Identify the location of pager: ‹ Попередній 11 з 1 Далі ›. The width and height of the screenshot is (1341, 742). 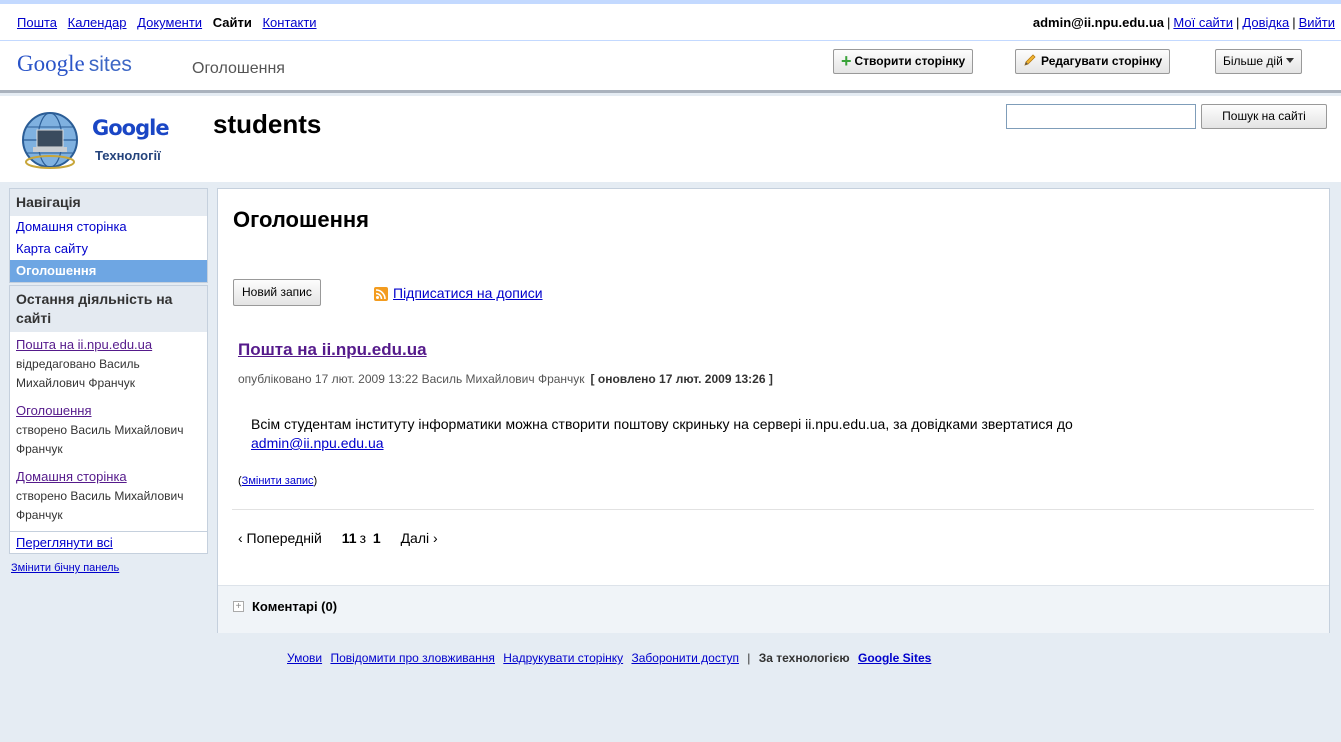
(338, 538).